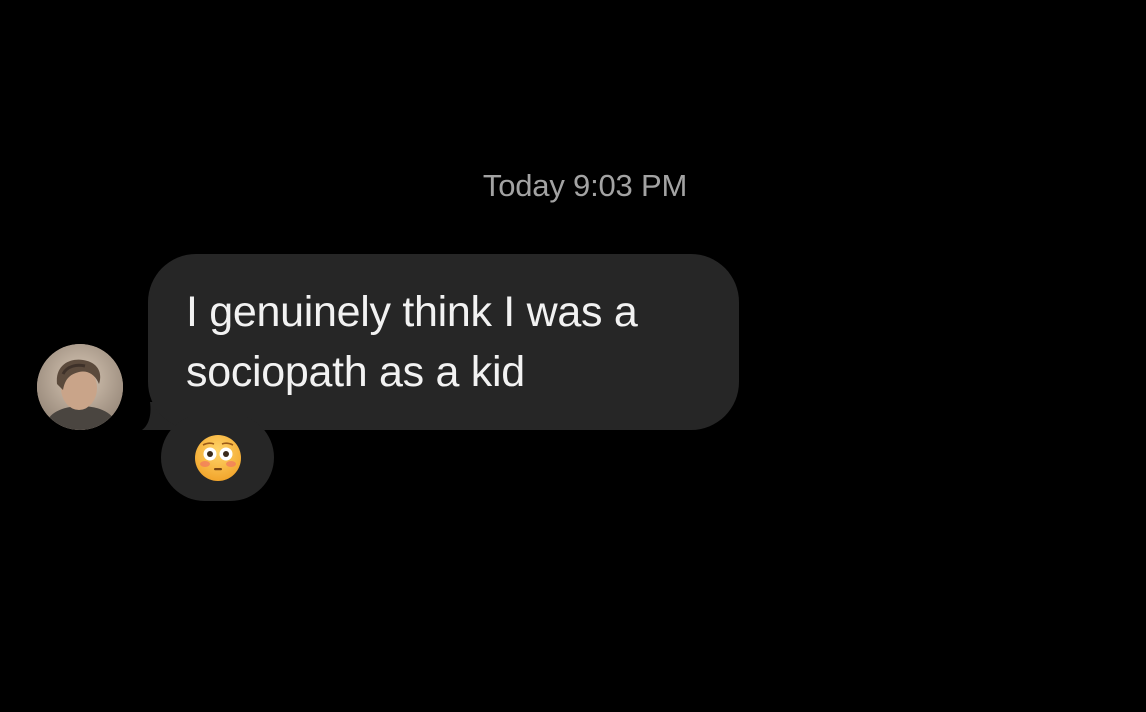 This screenshot has width=1146, height=712. I want to click on message-text-line-2: sociopath as a kid, so click(355, 372).